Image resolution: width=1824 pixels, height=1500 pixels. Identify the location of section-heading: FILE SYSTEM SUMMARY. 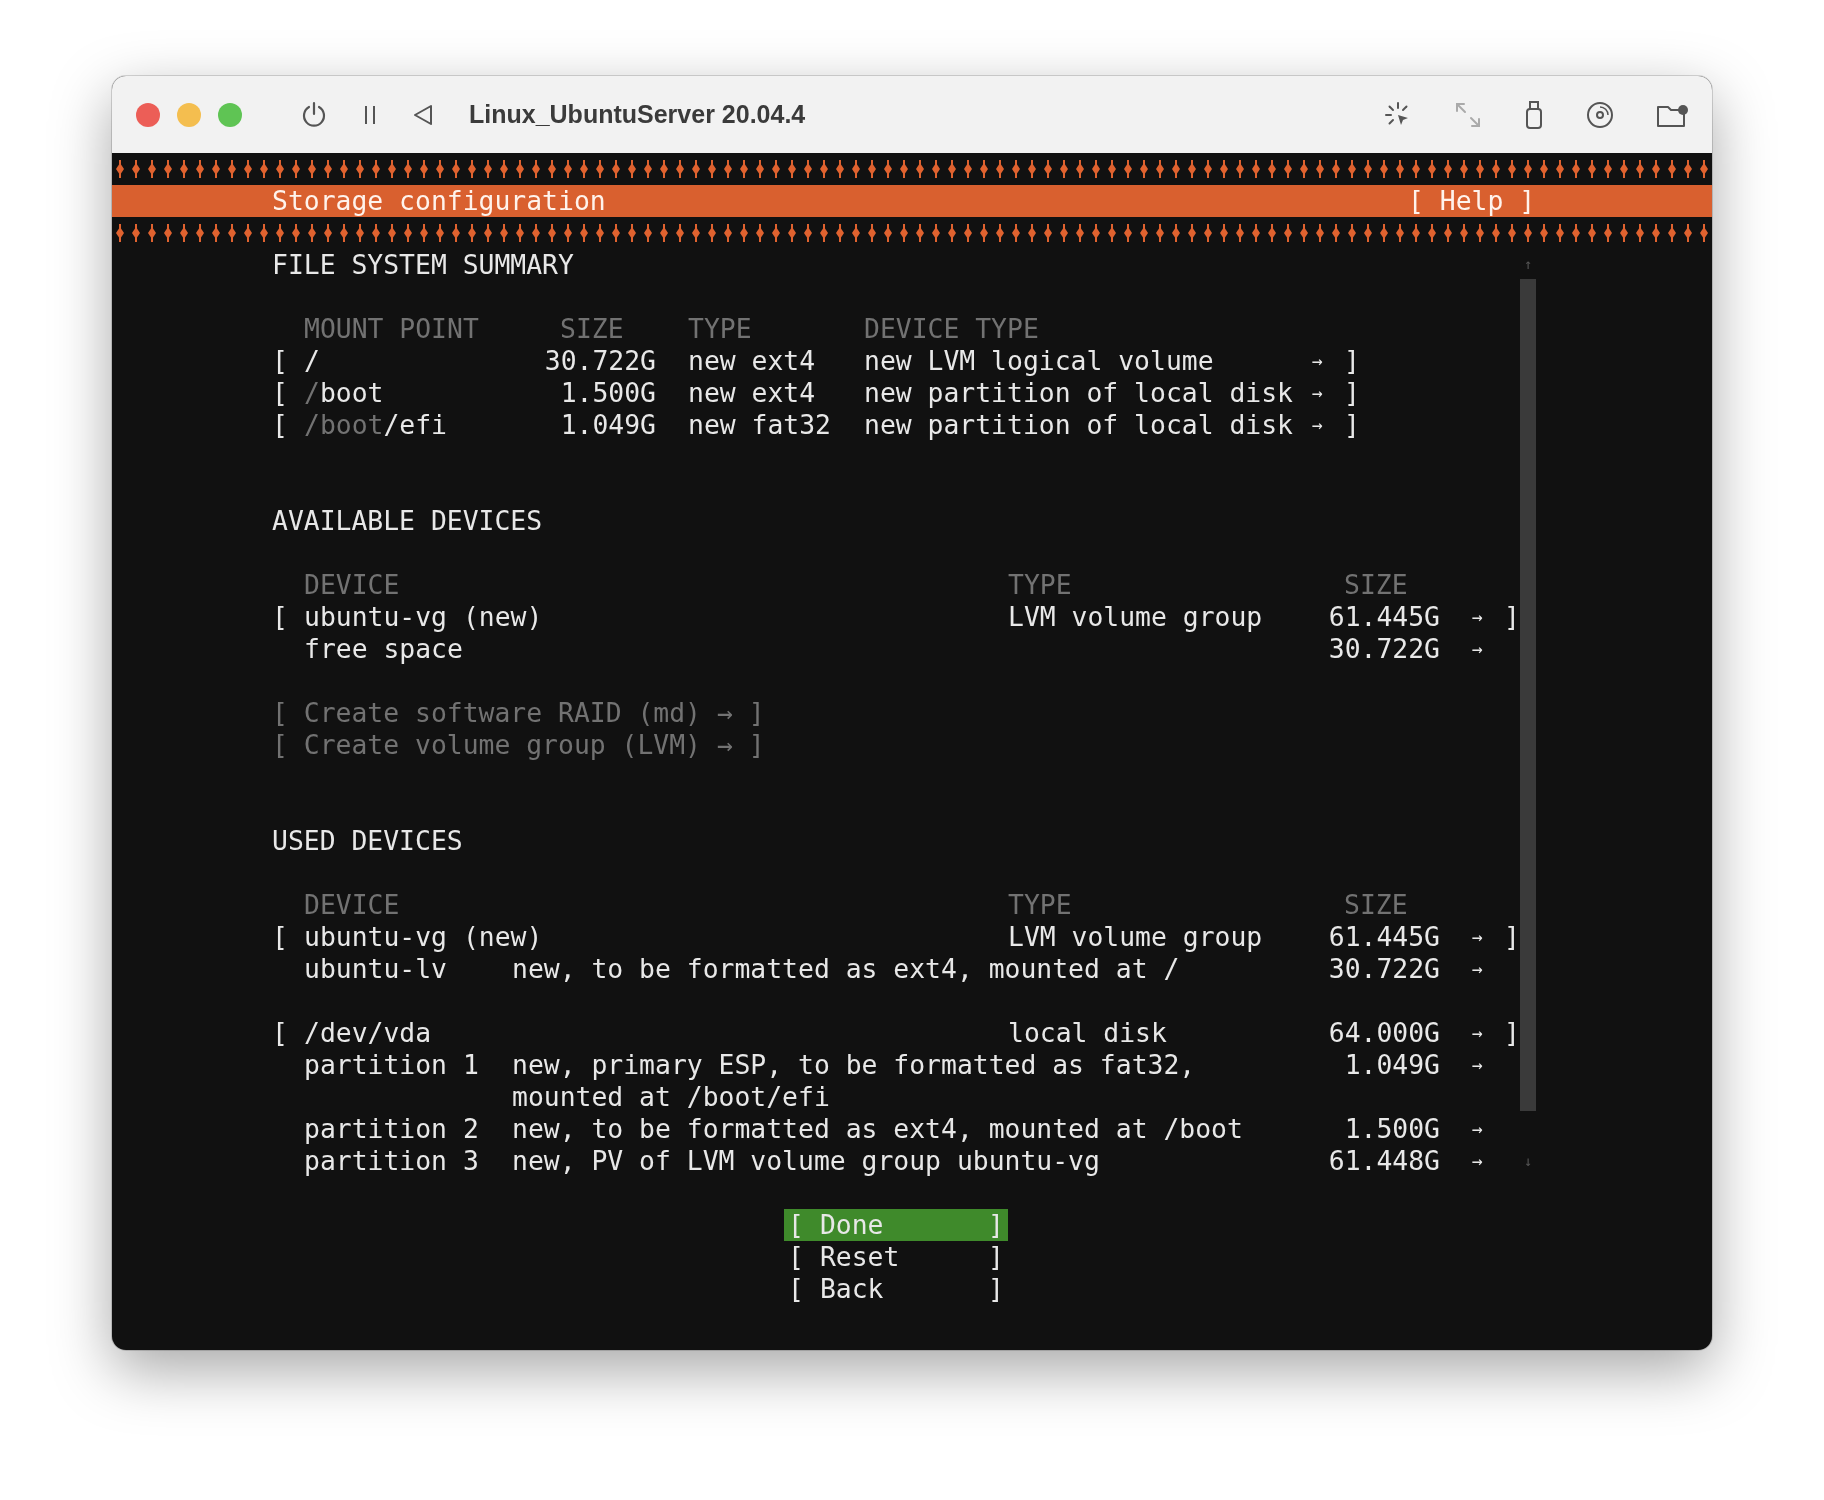
(423, 265).